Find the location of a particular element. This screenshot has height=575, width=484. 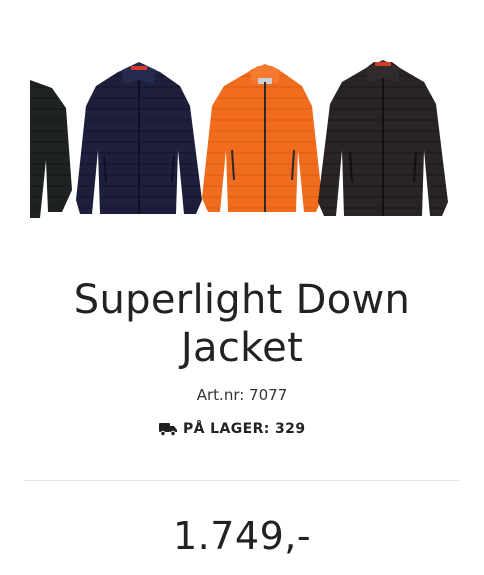

product-price: 1.749,- is located at coordinates (242, 536).